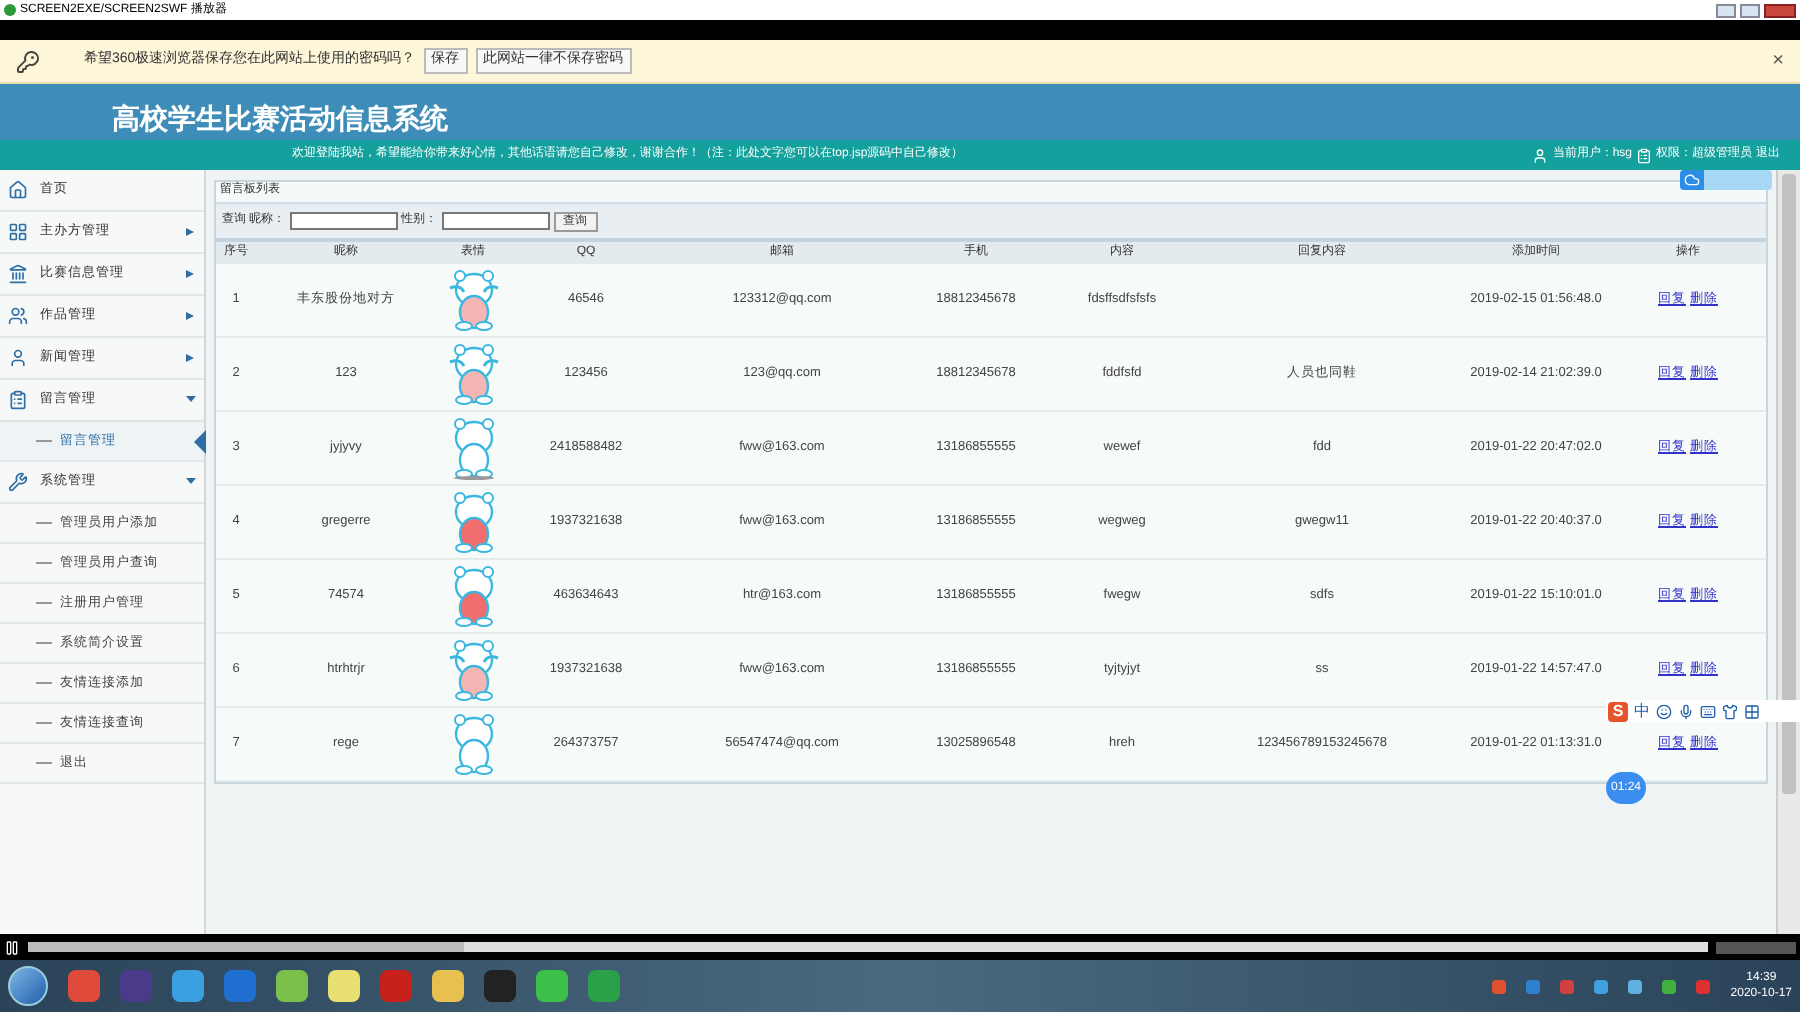 This screenshot has width=1800, height=1012. What do you see at coordinates (1618, 711) in the screenshot?
I see `ime-logo: S` at bounding box center [1618, 711].